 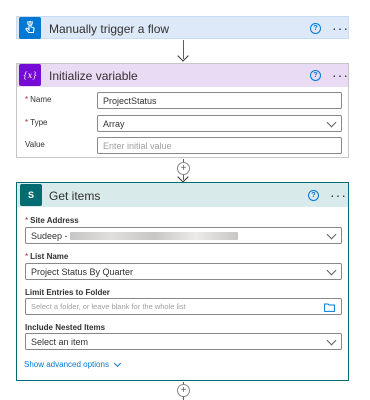 I want to click on sharepoint-icon-box: S, so click(x=31, y=195).